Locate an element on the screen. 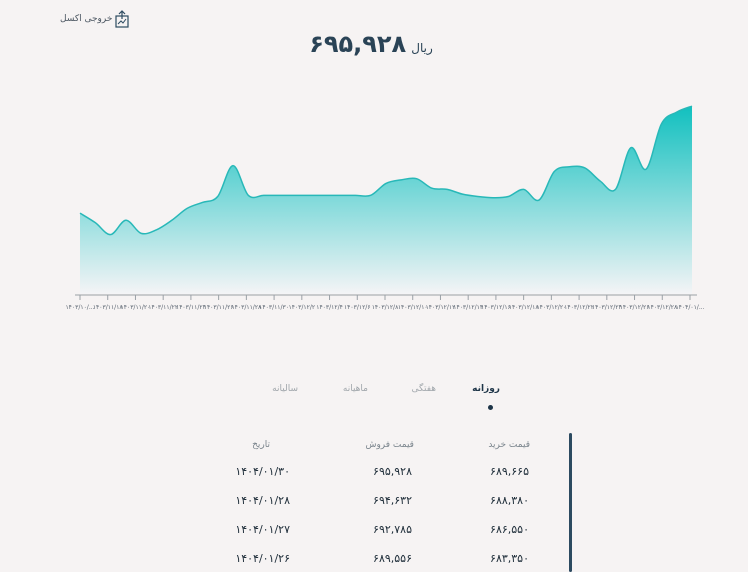 The image size is (748, 572). active-tab-indicator is located at coordinates (490, 407).